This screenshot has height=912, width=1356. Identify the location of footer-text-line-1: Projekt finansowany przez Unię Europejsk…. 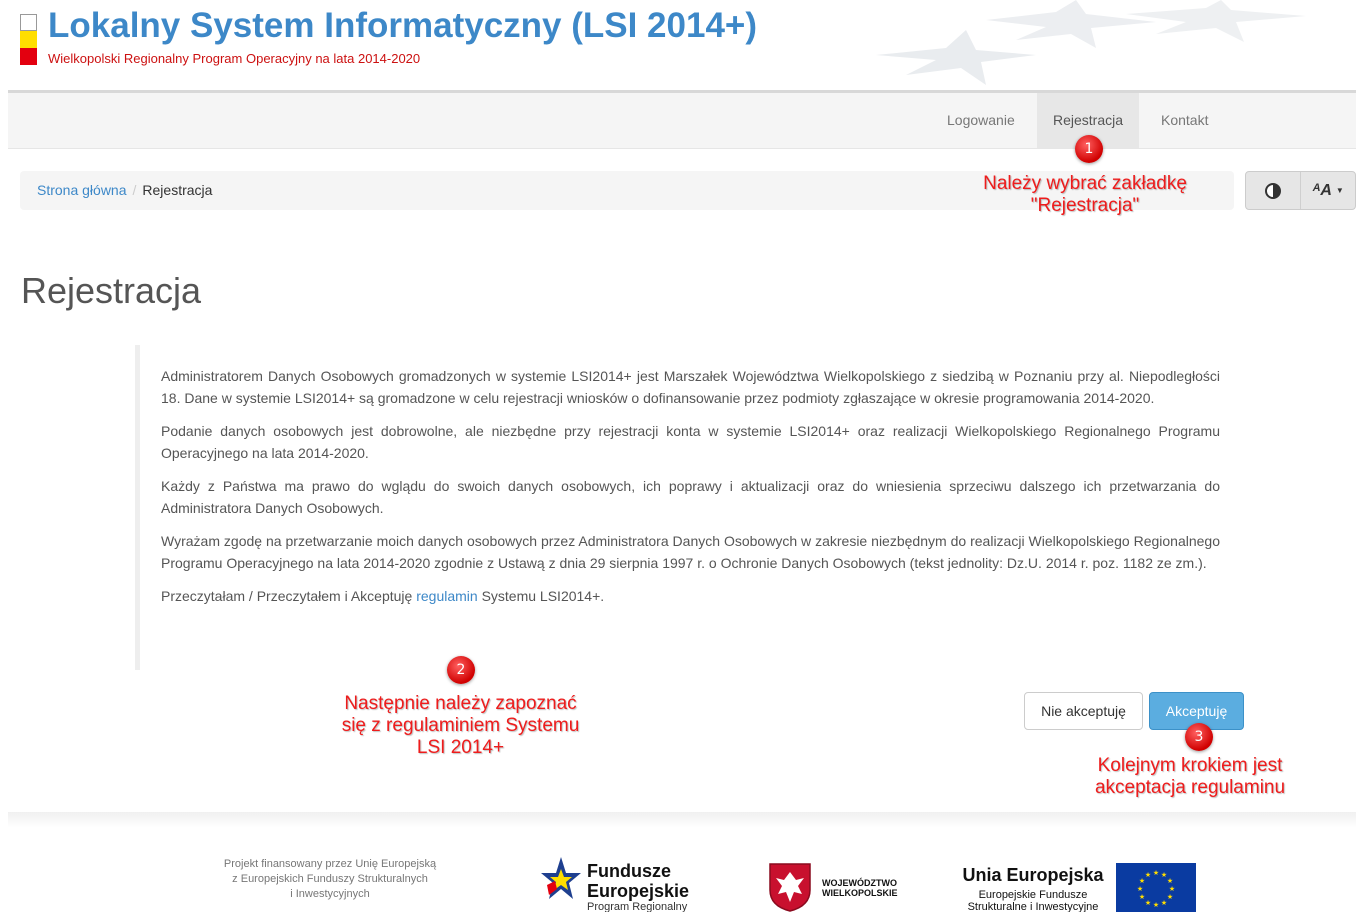
(330, 864).